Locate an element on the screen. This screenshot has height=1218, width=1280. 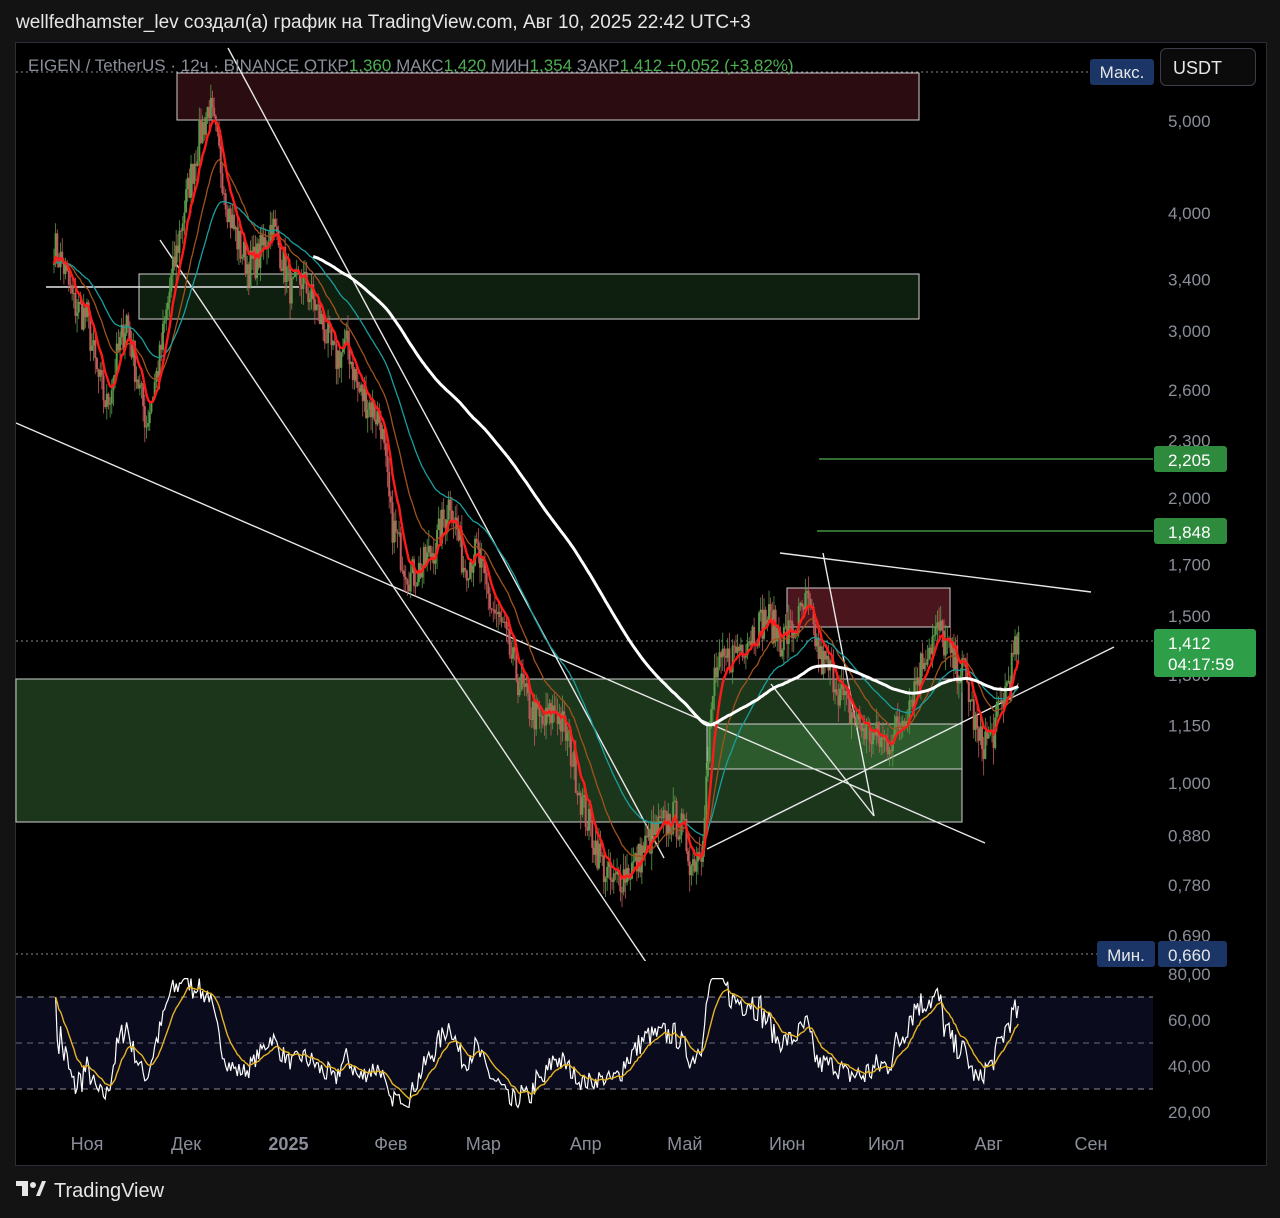
price-tick-label: 1,500 is located at coordinates (1189, 616).